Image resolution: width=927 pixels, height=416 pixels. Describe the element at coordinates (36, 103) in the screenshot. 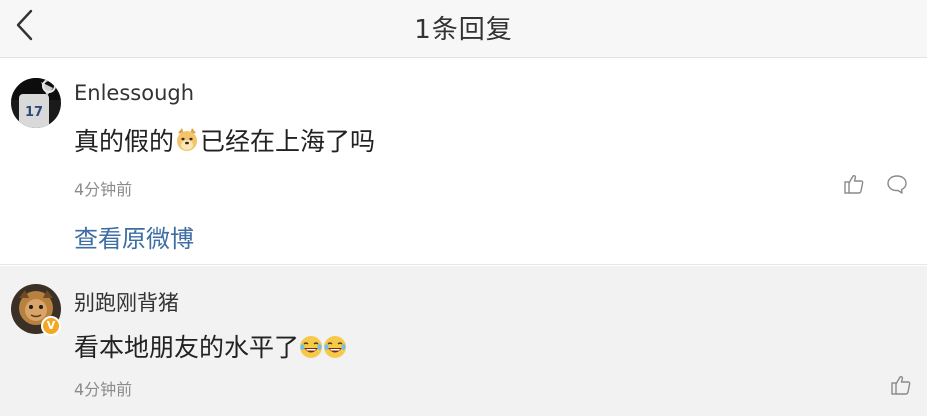

I see `avatar: 17` at that location.